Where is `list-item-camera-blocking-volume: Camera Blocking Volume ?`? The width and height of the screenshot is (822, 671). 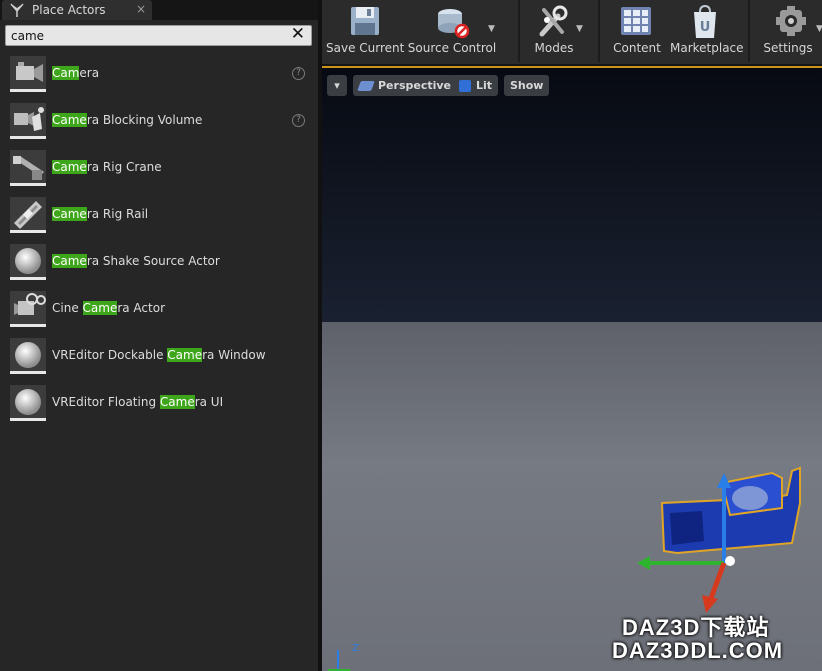
list-item-camera-blocking-volume: Camera Blocking Volume ? is located at coordinates (159, 120).